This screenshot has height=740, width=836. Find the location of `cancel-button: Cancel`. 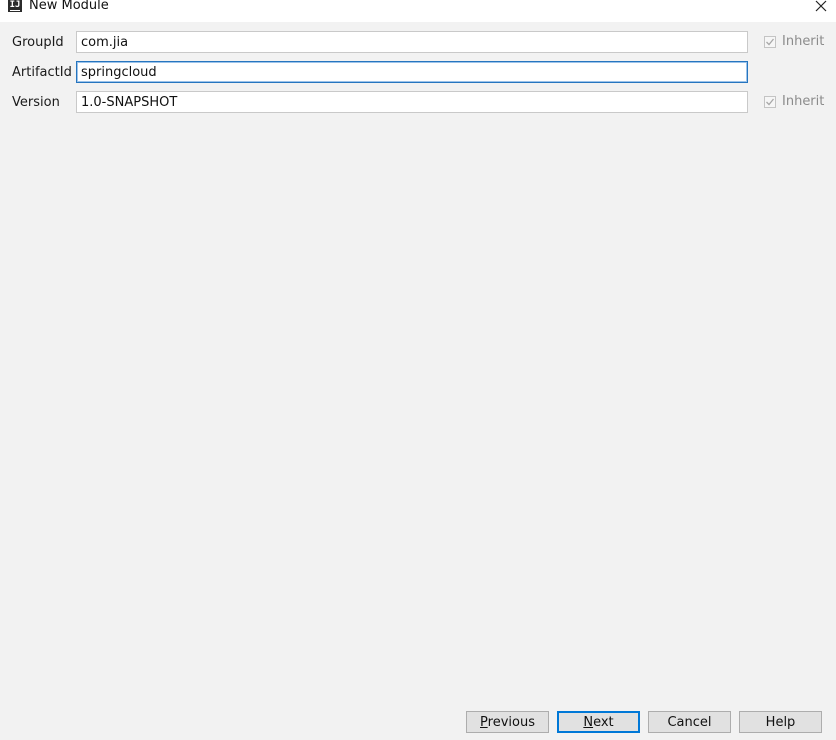

cancel-button: Cancel is located at coordinates (689, 722).